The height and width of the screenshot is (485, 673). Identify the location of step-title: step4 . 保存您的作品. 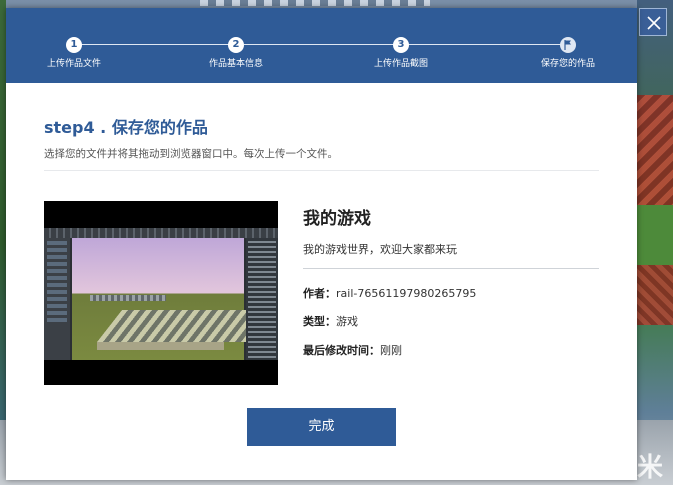
(126, 127).